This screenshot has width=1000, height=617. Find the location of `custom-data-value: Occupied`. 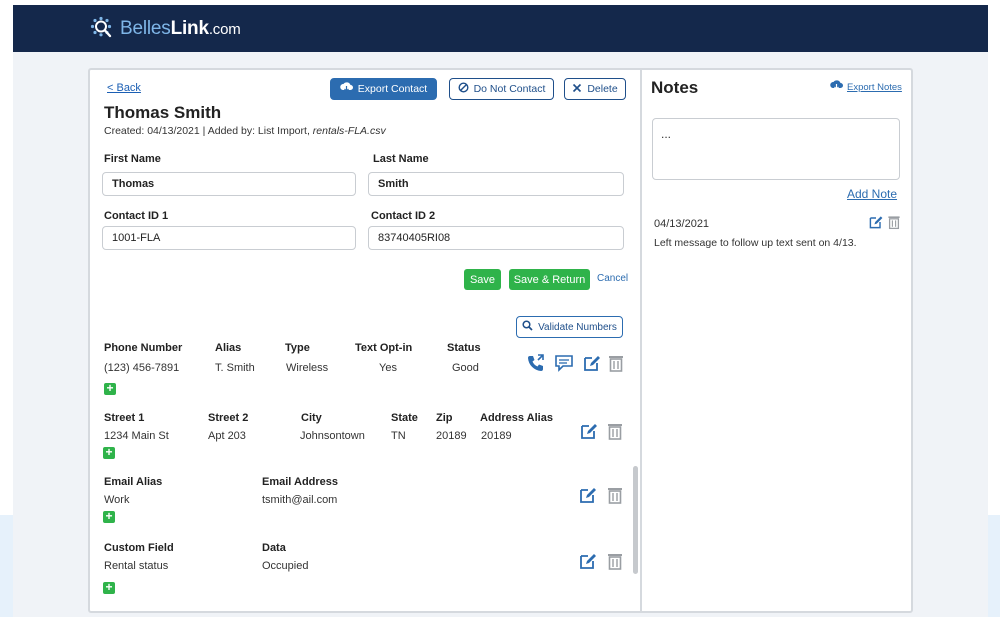

custom-data-value: Occupied is located at coordinates (285, 566).